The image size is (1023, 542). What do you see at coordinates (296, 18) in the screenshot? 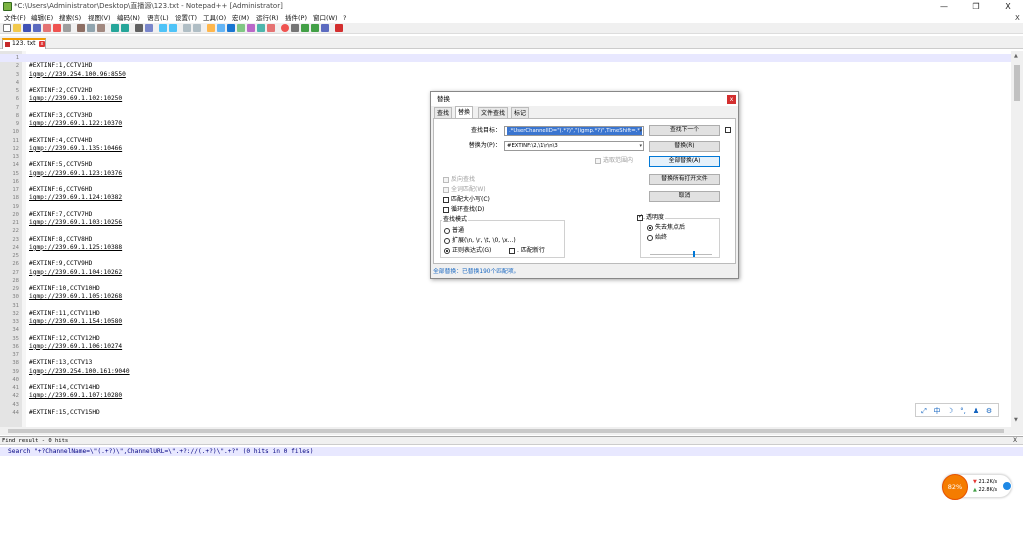
I see `menu-plugins: 插件(P)` at bounding box center [296, 18].